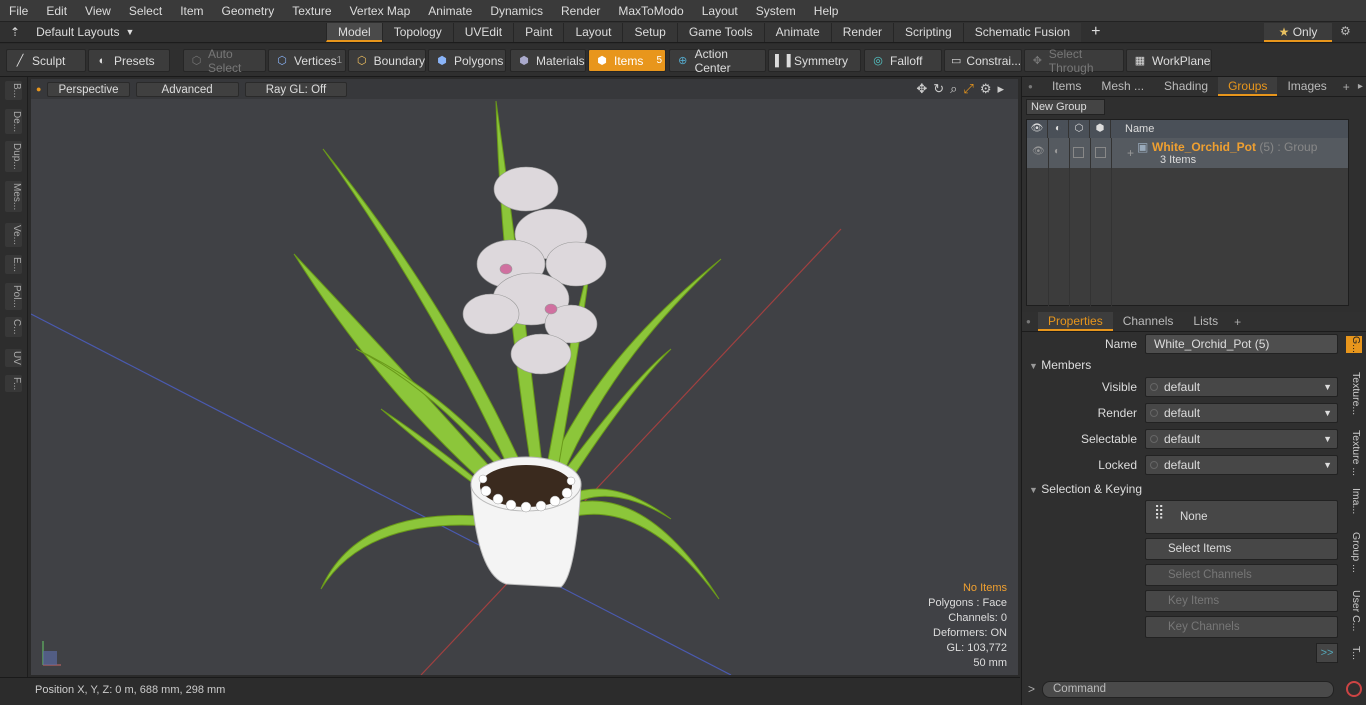  I want to click on advanced-button: Advanced, so click(187, 89).